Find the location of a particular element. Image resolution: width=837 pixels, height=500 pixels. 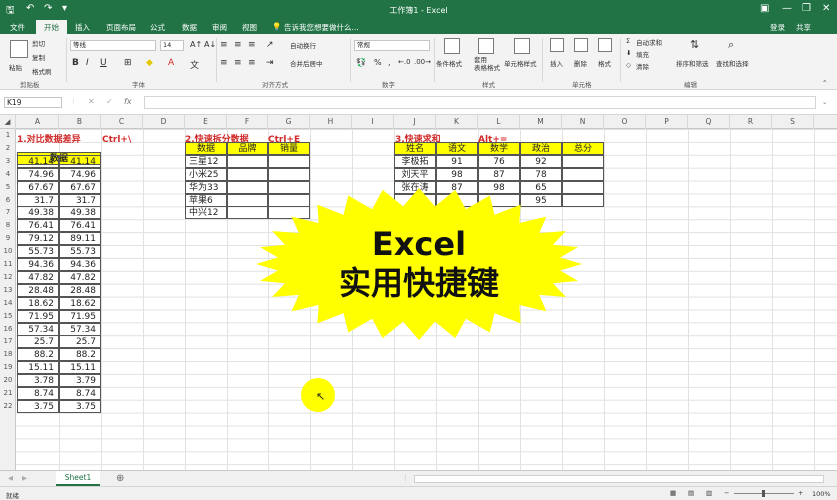

decrease-decimal-icon: .00→ is located at coordinates (422, 62).